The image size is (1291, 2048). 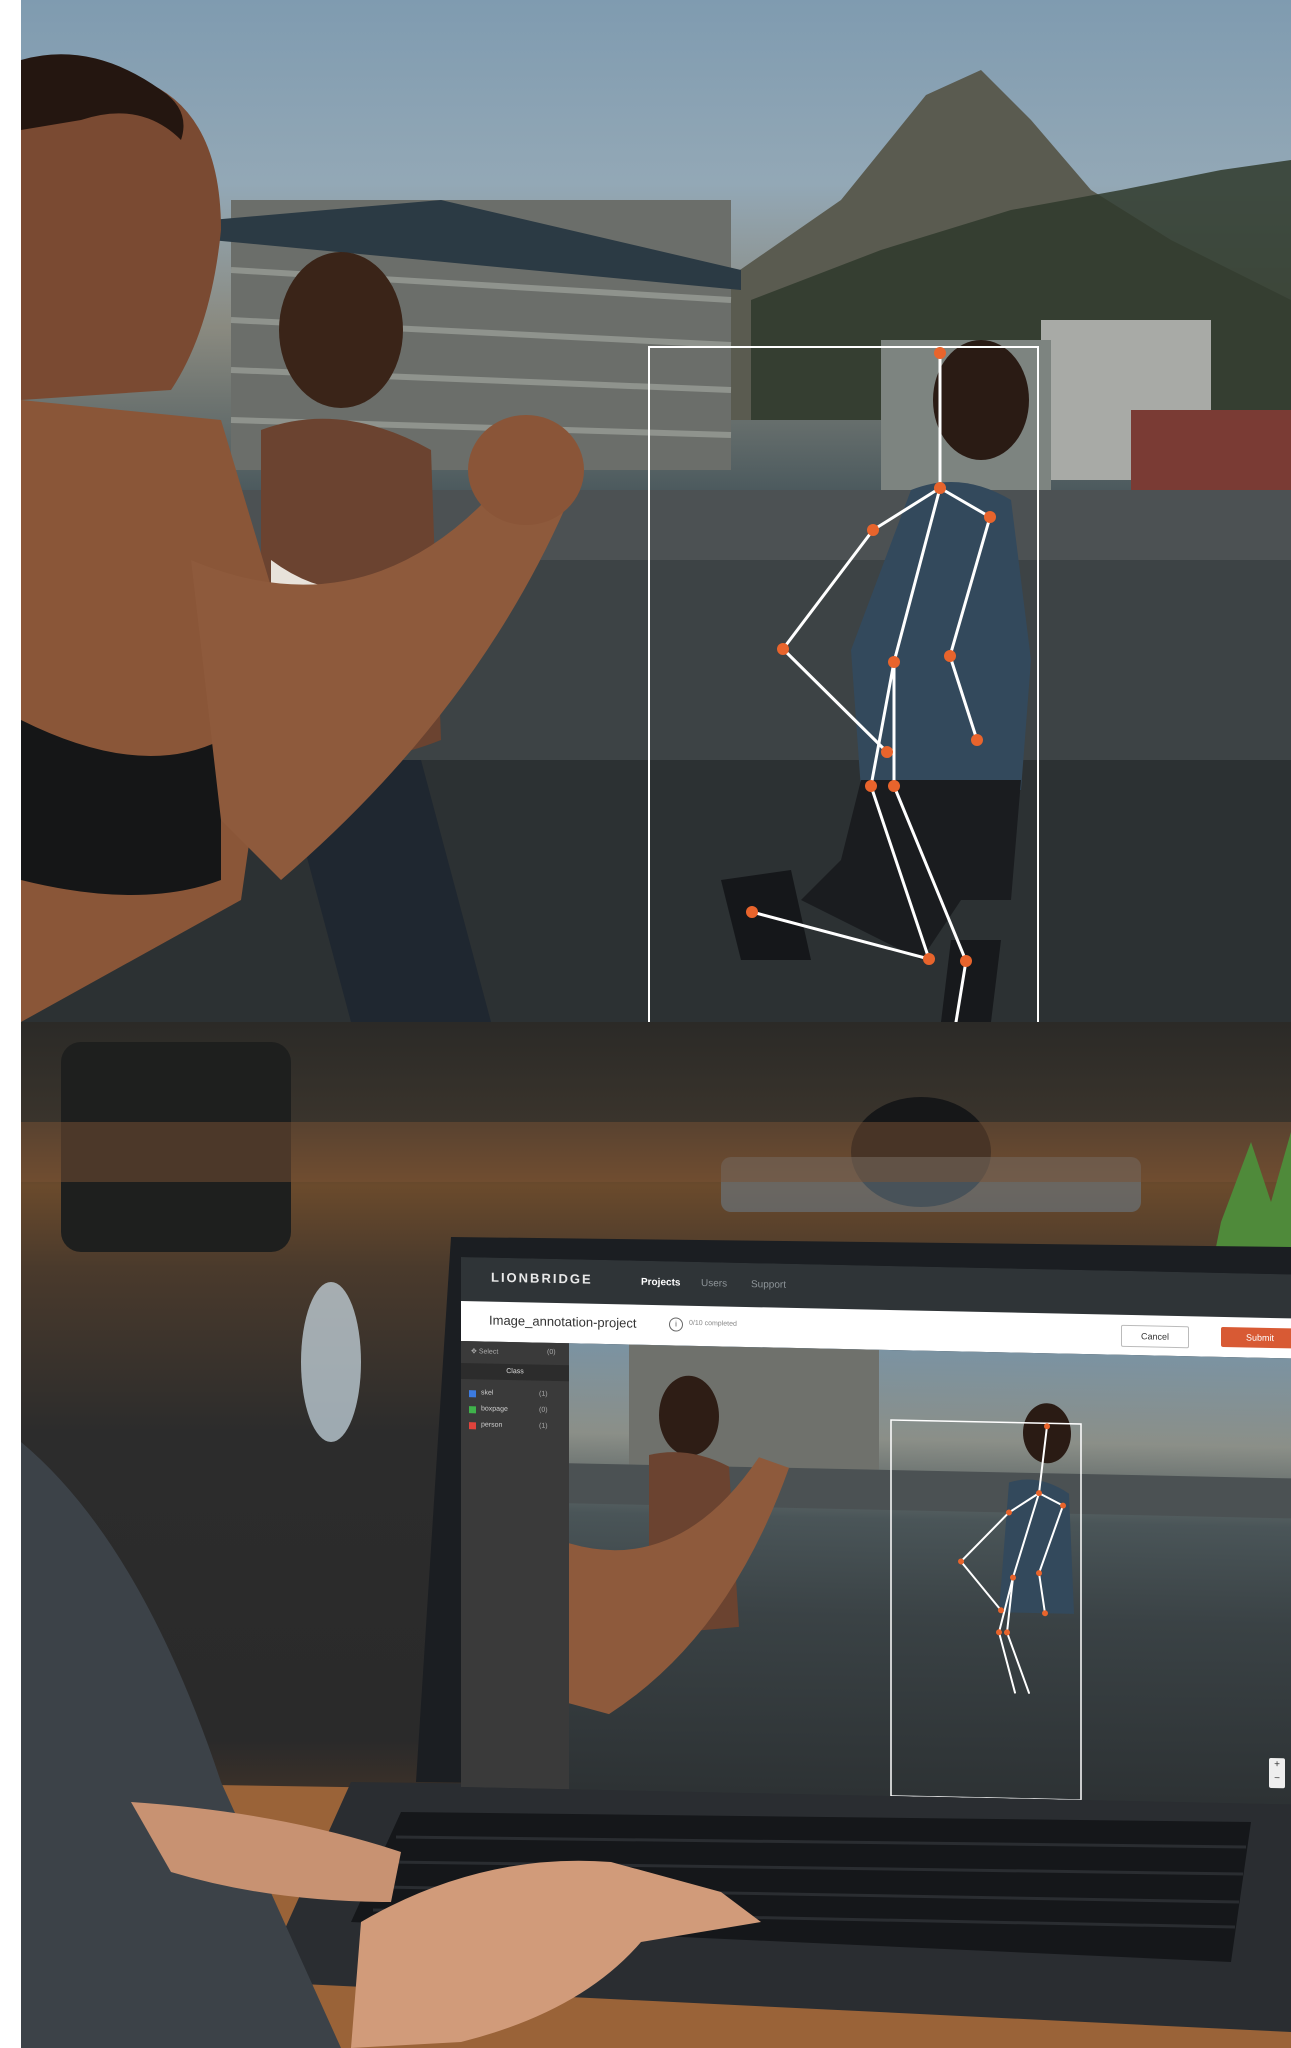 What do you see at coordinates (713, 1323) in the screenshot?
I see `progress-status: 0/10 completed` at bounding box center [713, 1323].